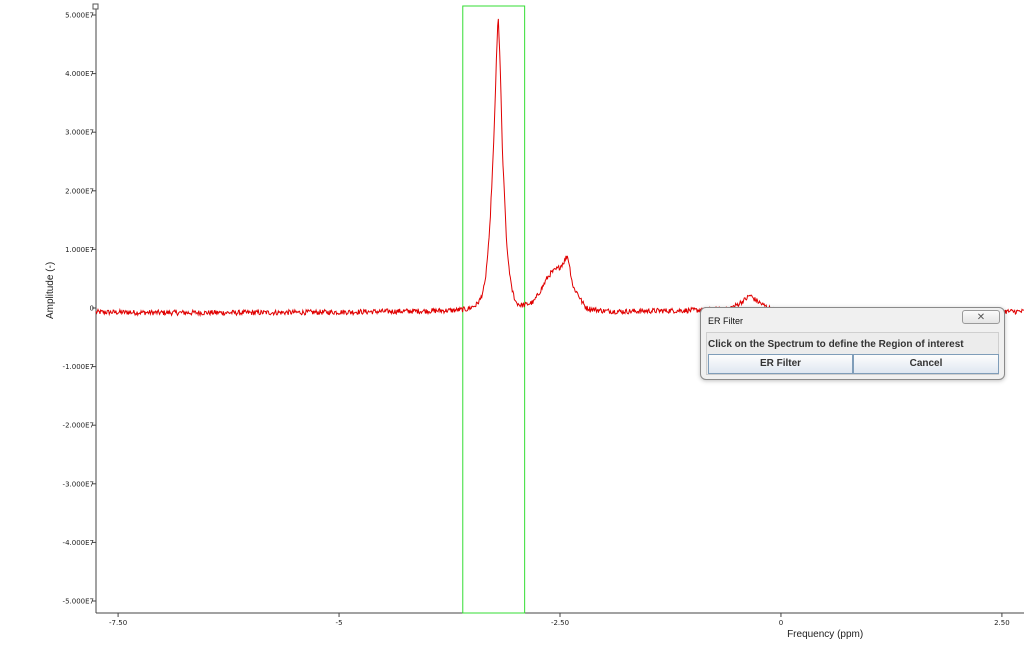 This screenshot has height=648, width=1024. I want to click on axis-corner-marker, so click(95, 6).